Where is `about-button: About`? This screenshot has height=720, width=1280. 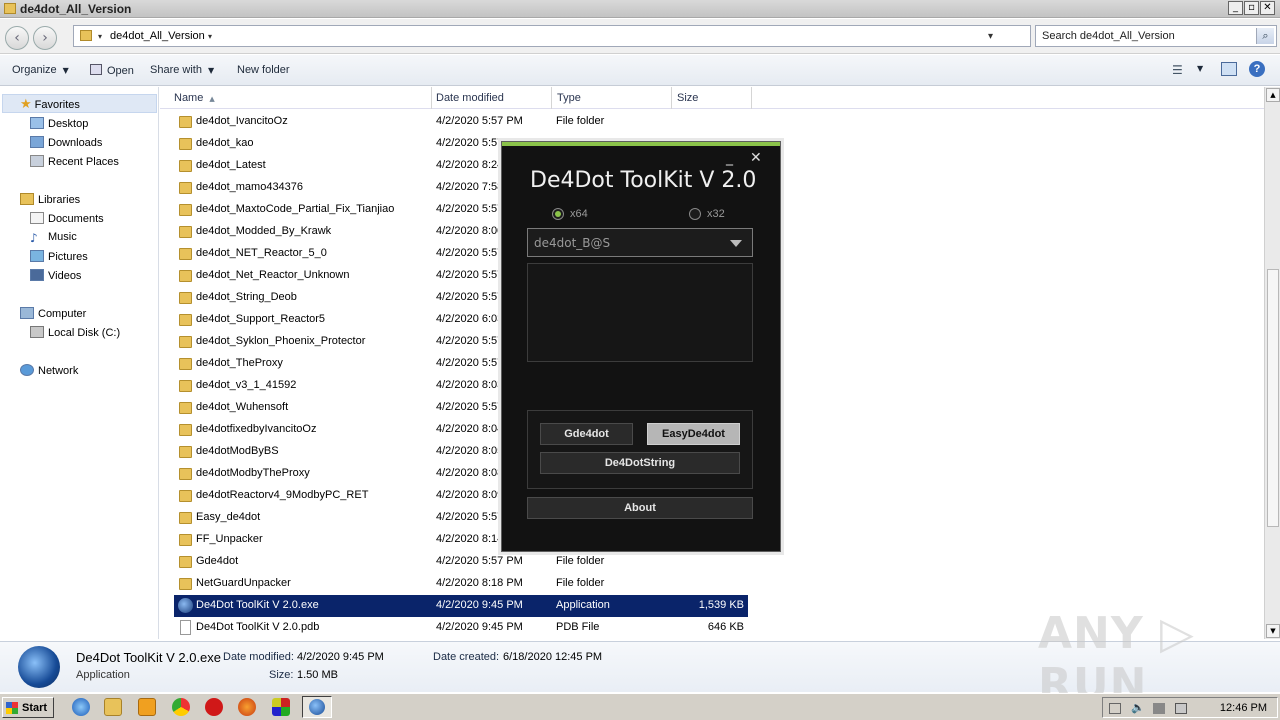
about-button: About is located at coordinates (640, 508).